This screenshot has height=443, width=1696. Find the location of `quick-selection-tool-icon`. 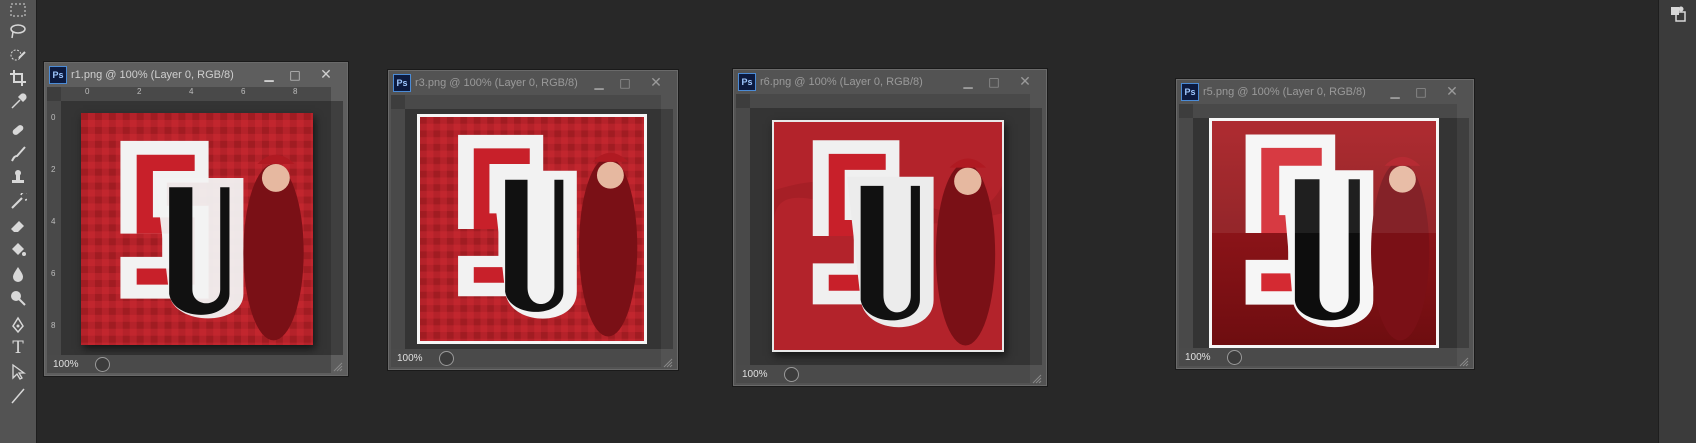

quick-selection-tool-icon is located at coordinates (18, 55).